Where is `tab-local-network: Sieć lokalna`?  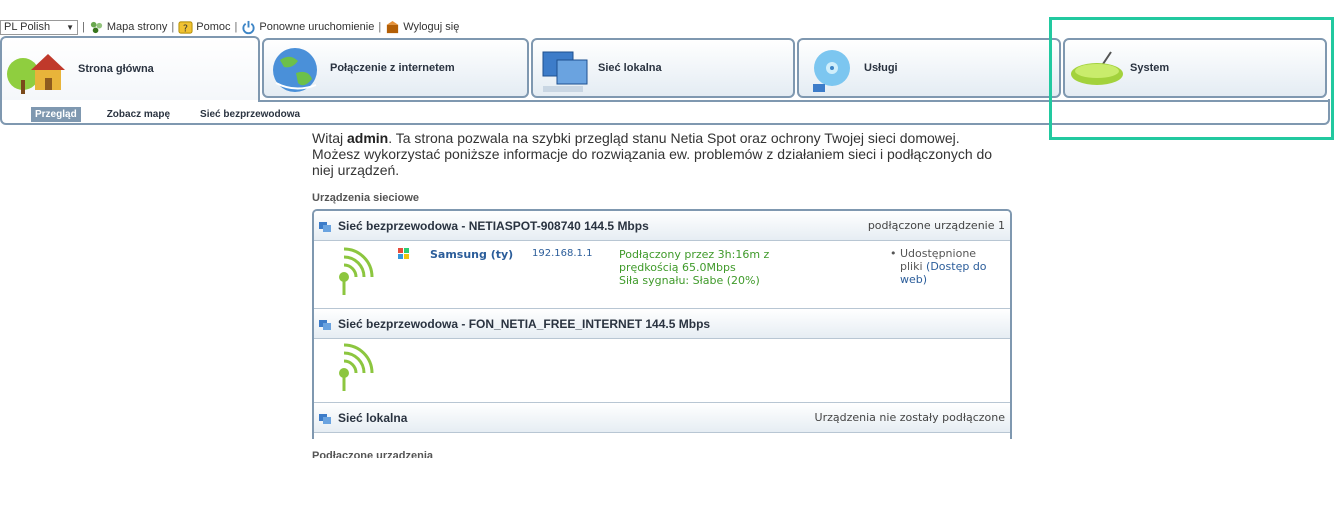
tab-local-network: Sieć lokalna is located at coordinates (663, 68).